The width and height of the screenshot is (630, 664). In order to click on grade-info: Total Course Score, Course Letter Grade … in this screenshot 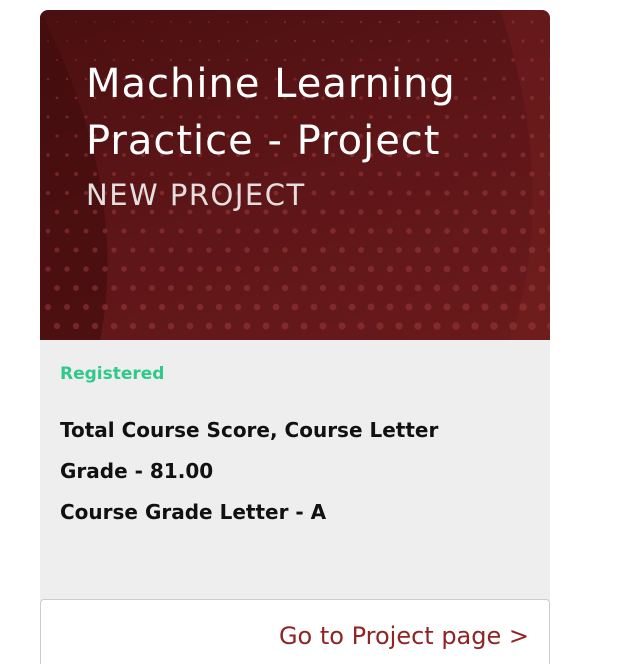, I will do `click(295, 471)`.